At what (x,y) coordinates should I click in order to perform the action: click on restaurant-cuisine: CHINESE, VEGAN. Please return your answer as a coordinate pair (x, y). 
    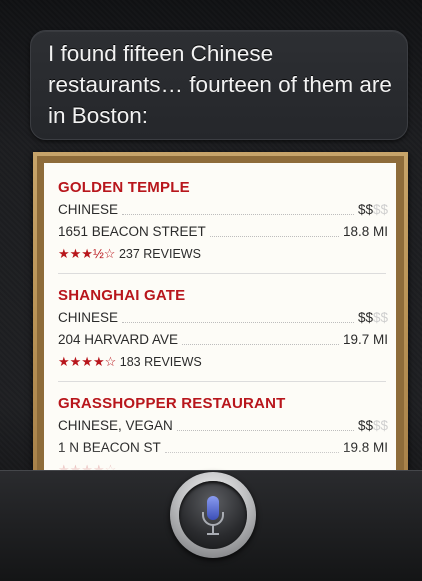
    Looking at the image, I should click on (115, 425).